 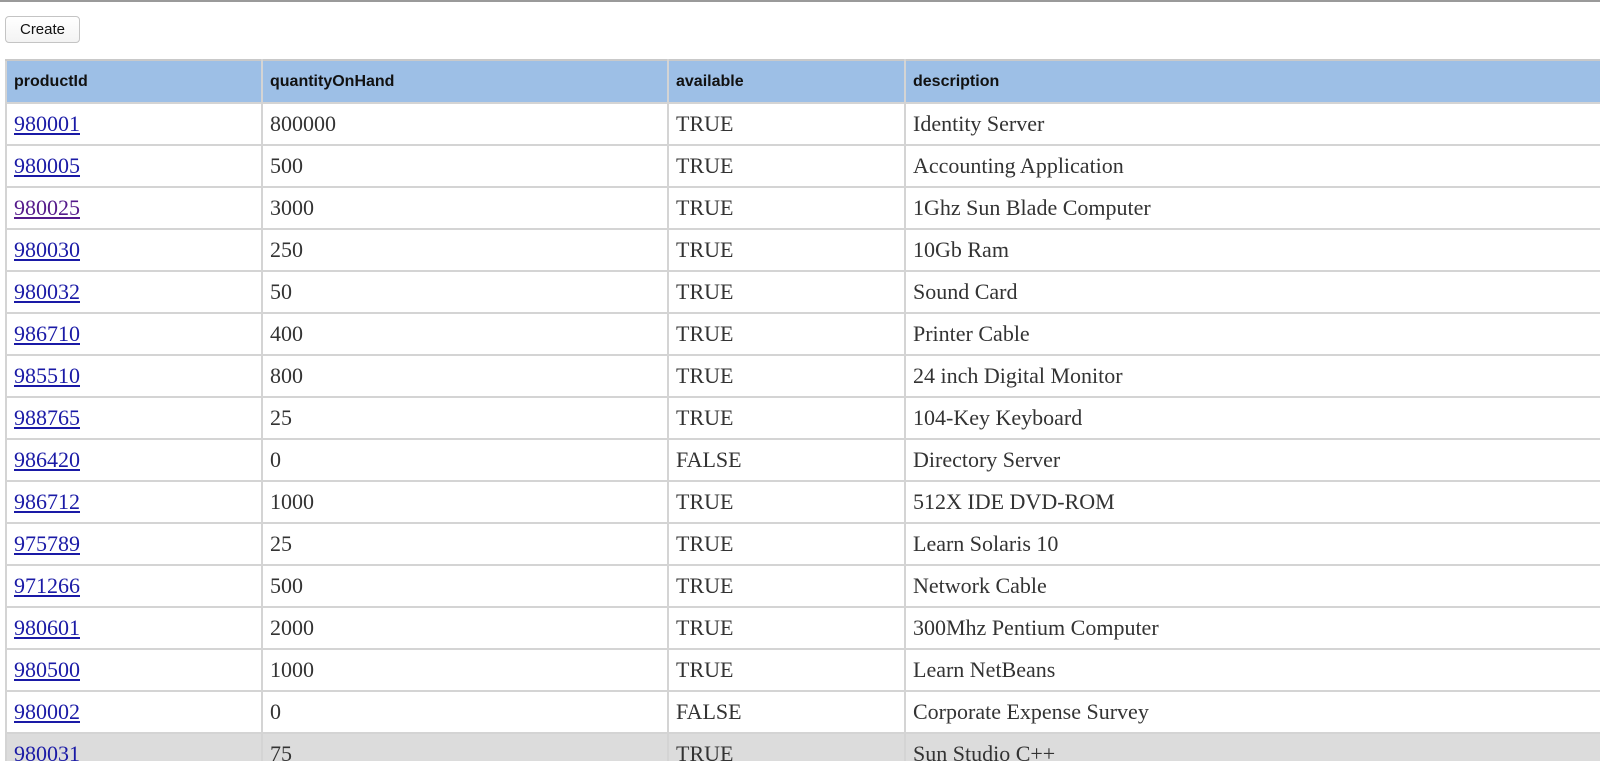 What do you see at coordinates (47, 249) in the screenshot?
I see `productid-link: 980030` at bounding box center [47, 249].